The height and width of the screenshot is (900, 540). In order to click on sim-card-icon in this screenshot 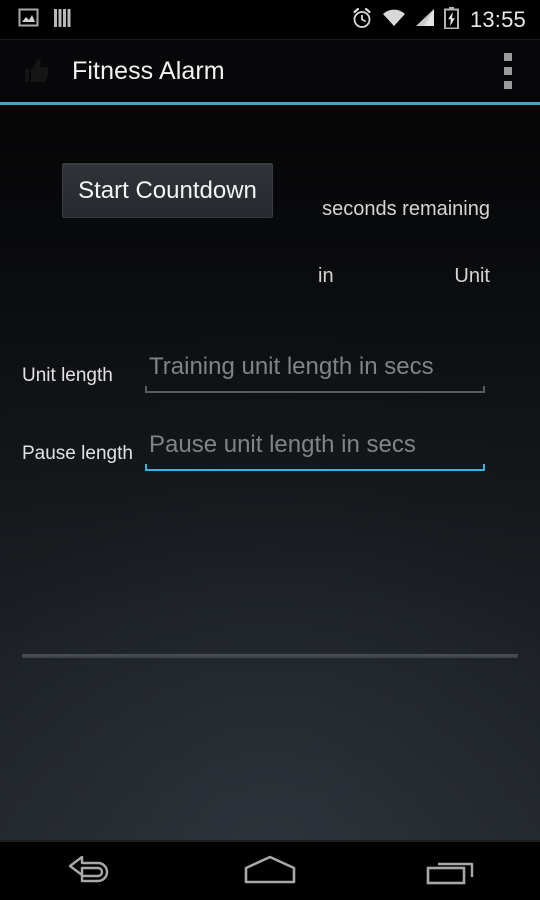, I will do `click(63, 20)`.